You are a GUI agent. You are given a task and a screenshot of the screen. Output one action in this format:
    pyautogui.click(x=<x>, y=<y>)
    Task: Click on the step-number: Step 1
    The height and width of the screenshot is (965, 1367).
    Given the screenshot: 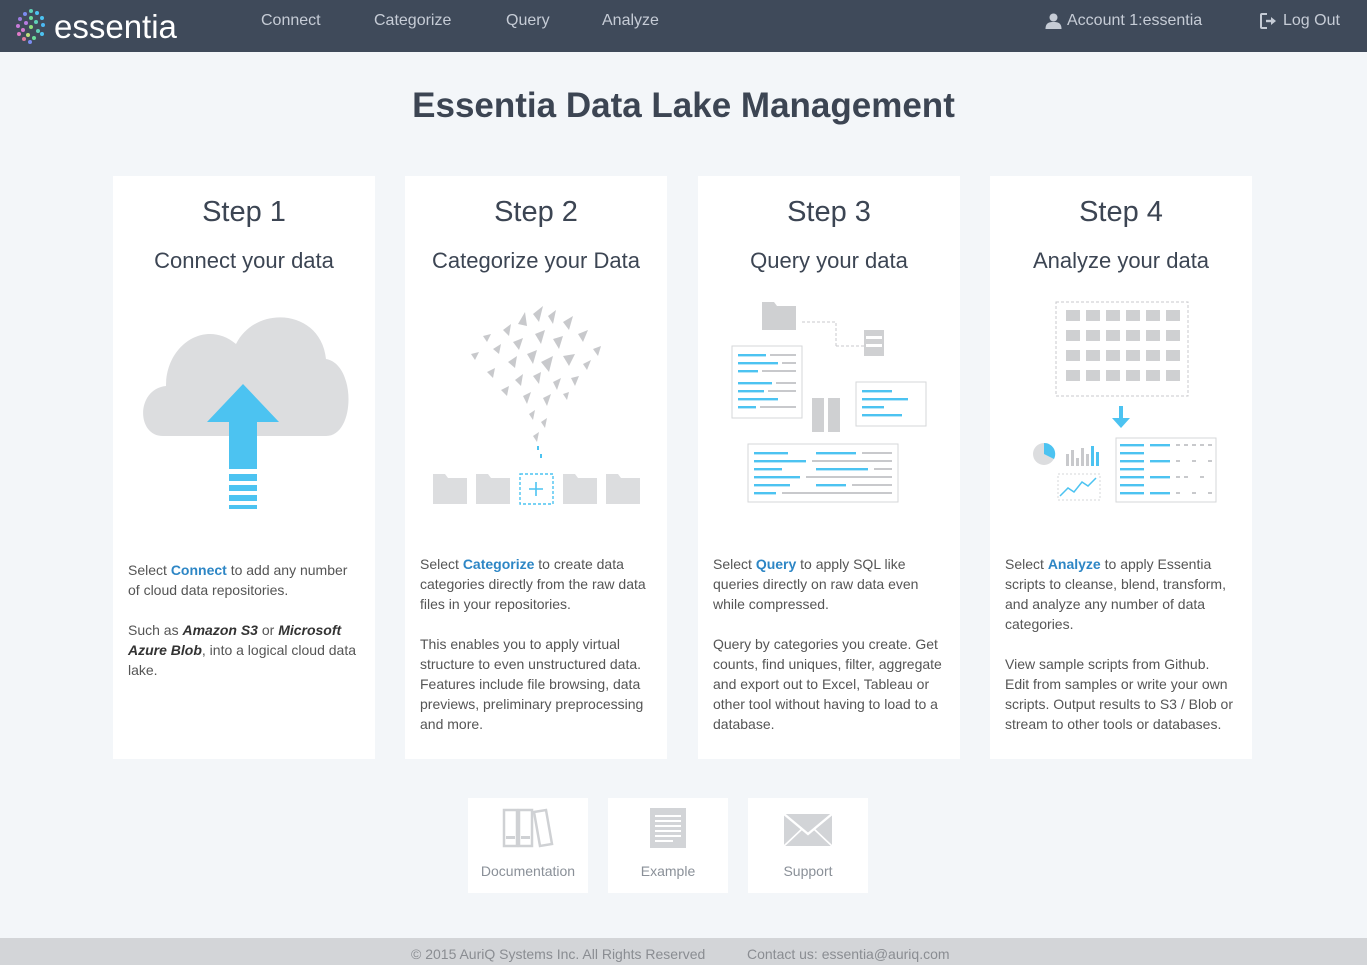 What is the action you would take?
    pyautogui.click(x=244, y=212)
    